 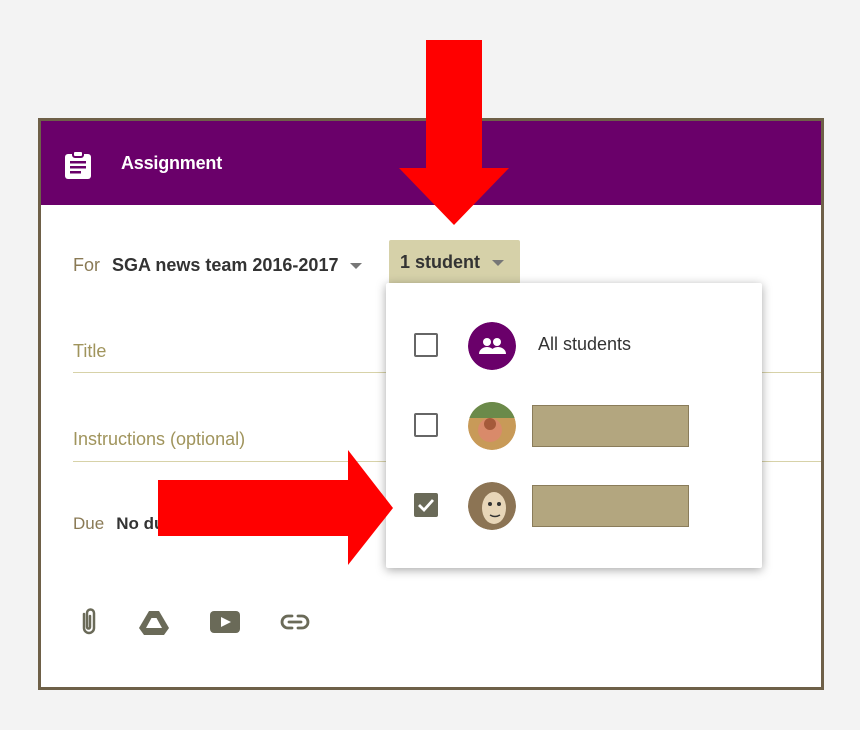 I want to click on youtube-icon, so click(x=225, y=622).